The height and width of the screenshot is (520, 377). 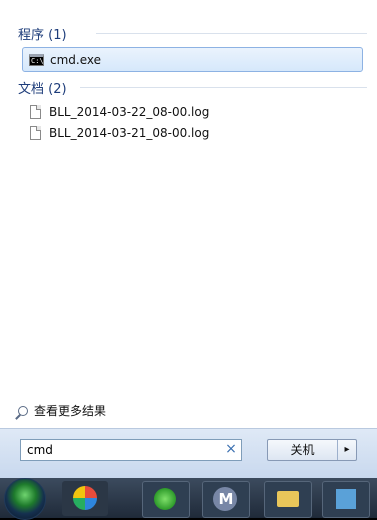 What do you see at coordinates (42, 35) in the screenshot?
I see `programs-section-title: 程序 (1)` at bounding box center [42, 35].